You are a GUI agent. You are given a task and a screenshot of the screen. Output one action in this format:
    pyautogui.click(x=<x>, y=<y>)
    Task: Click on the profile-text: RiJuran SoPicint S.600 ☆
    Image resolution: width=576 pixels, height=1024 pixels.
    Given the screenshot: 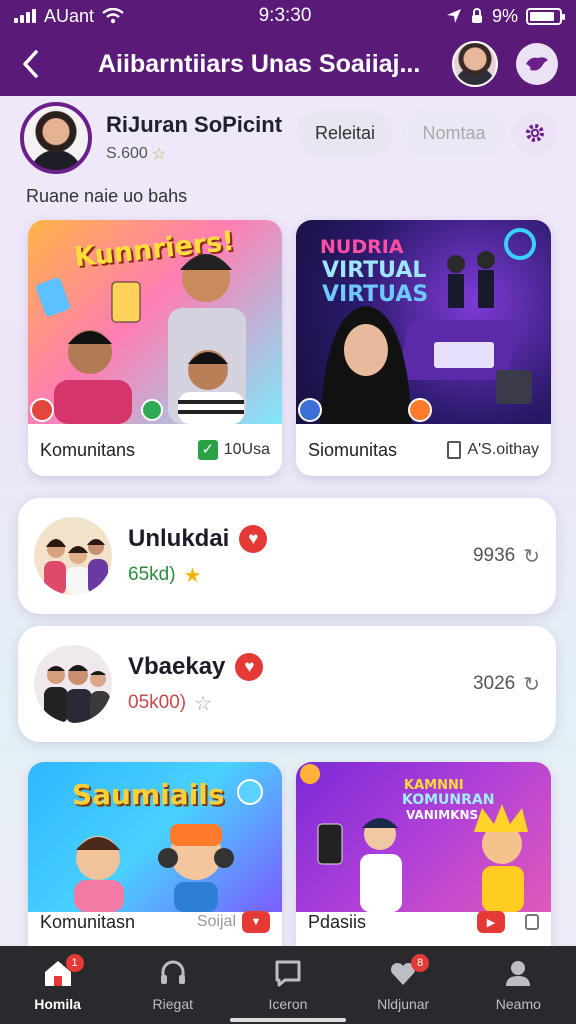 What is the action you would take?
    pyautogui.click(x=194, y=138)
    